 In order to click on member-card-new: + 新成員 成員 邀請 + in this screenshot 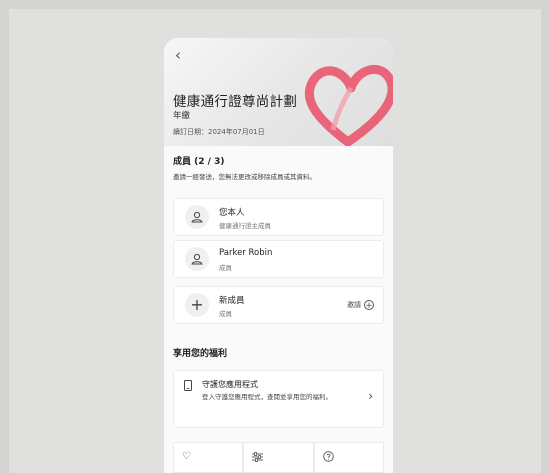, I will do `click(278, 305)`.